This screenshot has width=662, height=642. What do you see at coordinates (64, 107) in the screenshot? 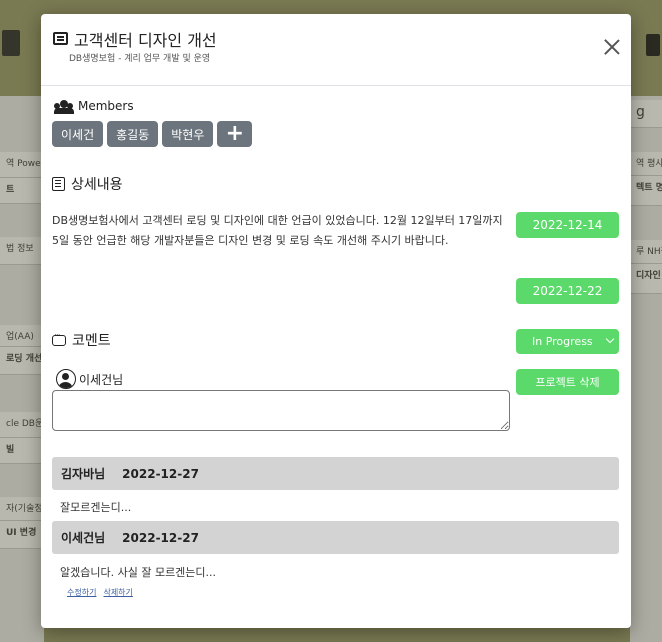
I see `users-icon` at bounding box center [64, 107].